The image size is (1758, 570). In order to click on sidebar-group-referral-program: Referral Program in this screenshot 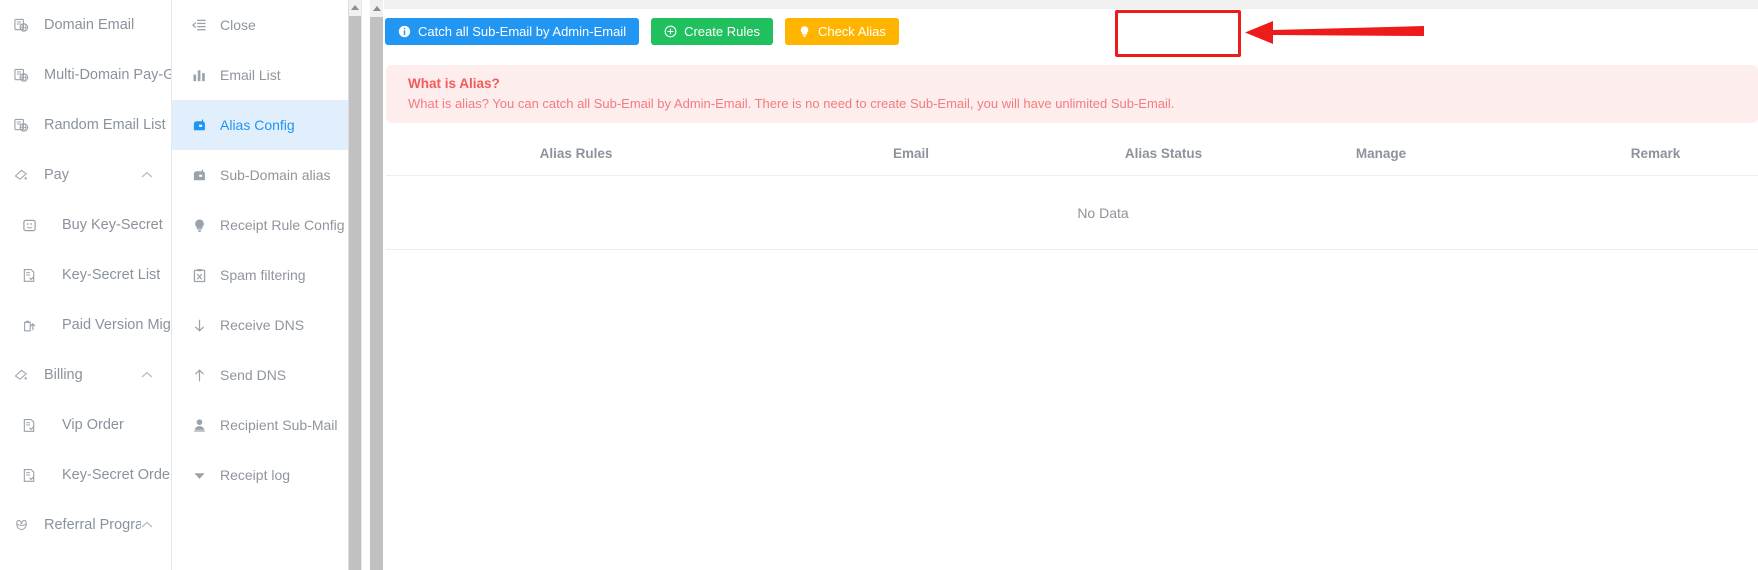, I will do `click(85, 525)`.